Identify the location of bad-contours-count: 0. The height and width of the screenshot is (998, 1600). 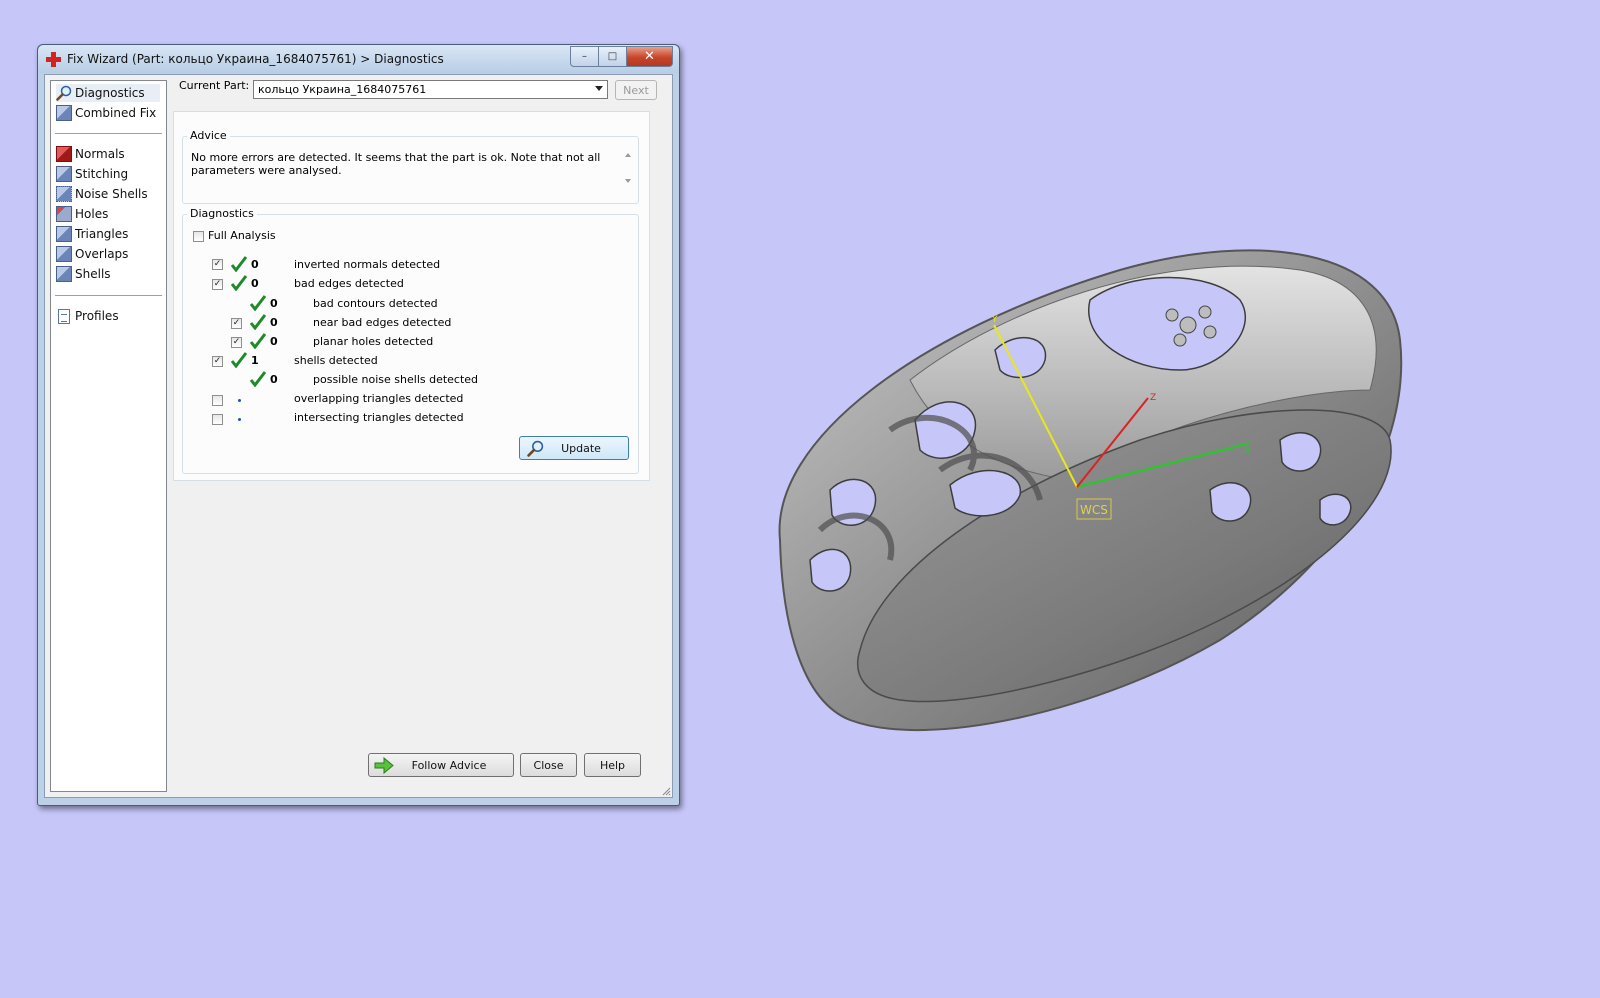
(274, 303).